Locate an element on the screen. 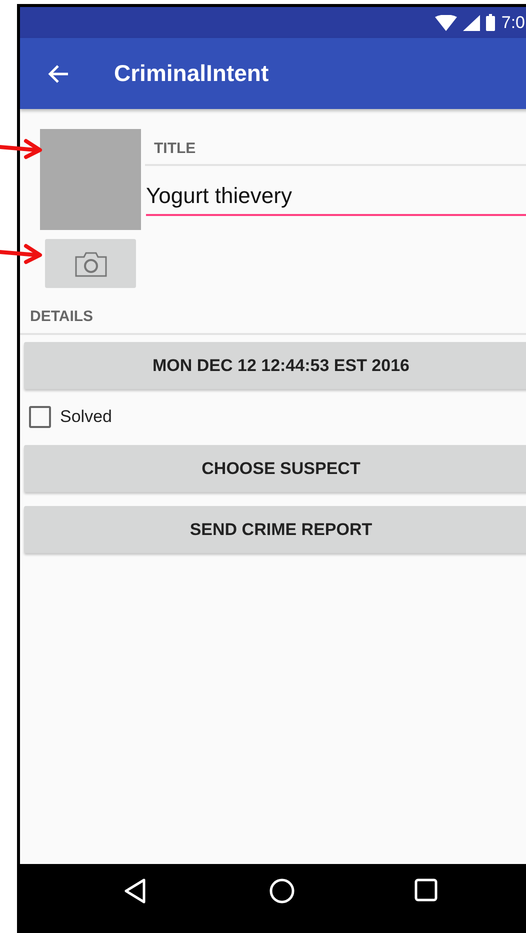 The height and width of the screenshot is (933, 526). camera-button is located at coordinates (90, 263).